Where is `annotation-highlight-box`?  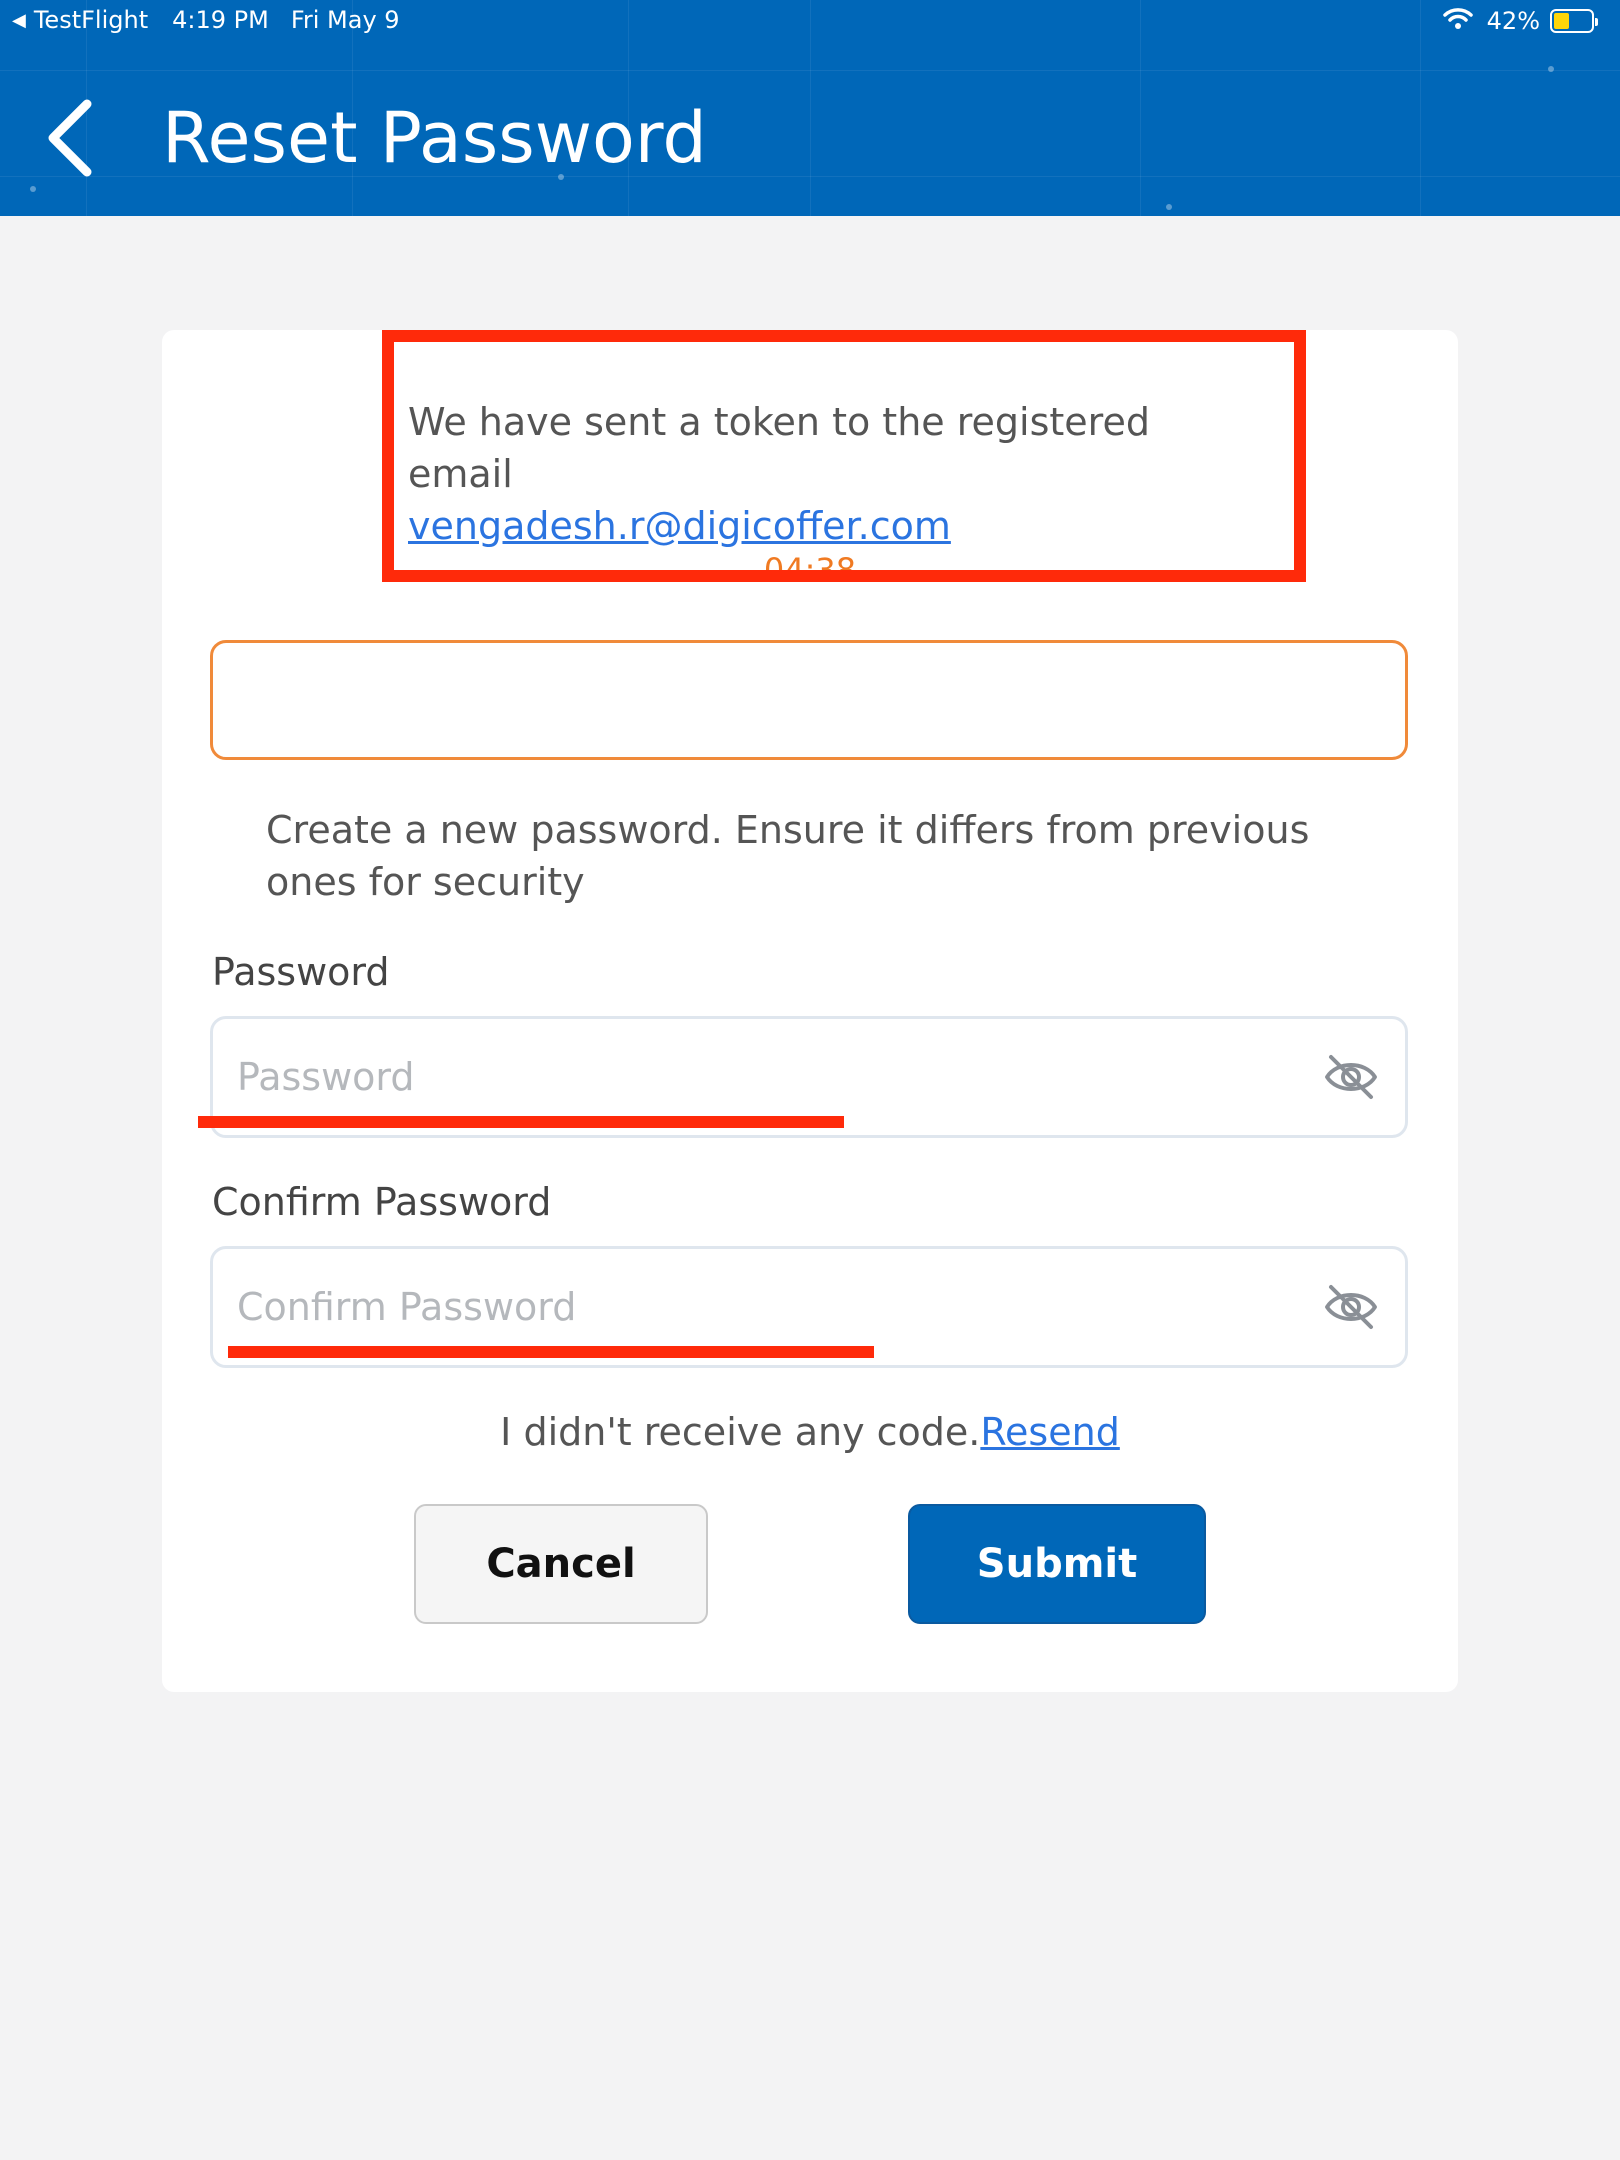
annotation-highlight-box is located at coordinates (844, 456).